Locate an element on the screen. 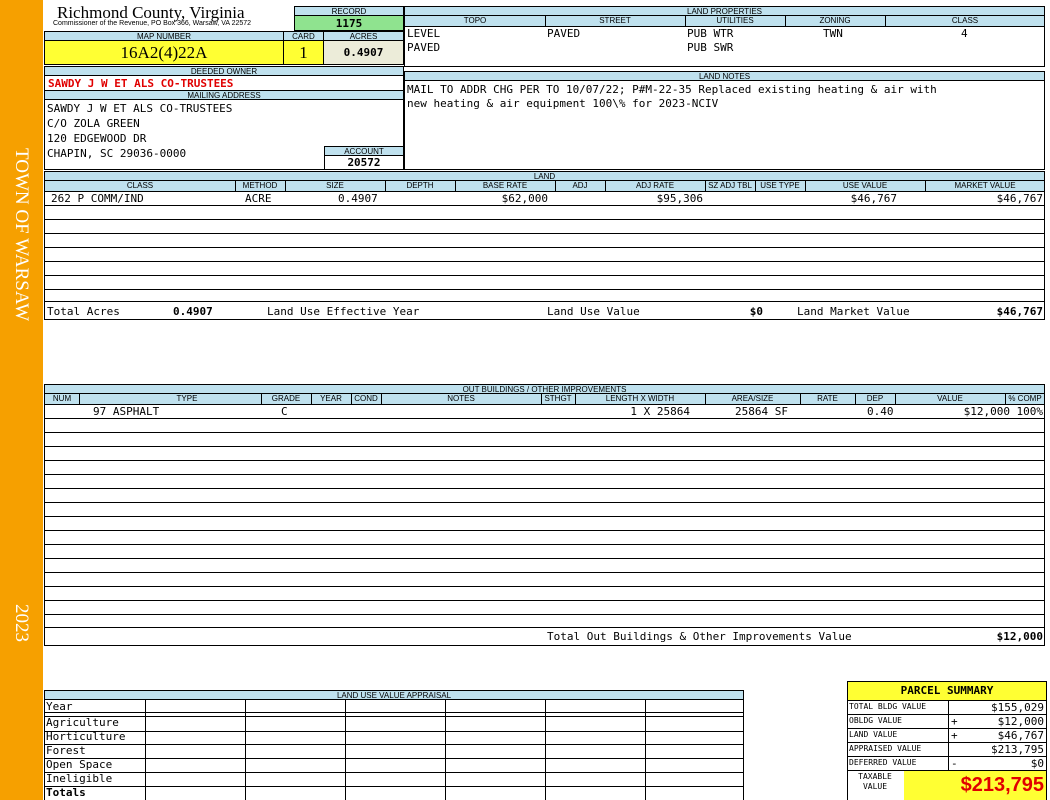  total-acres: 0.4907 is located at coordinates (193, 311).